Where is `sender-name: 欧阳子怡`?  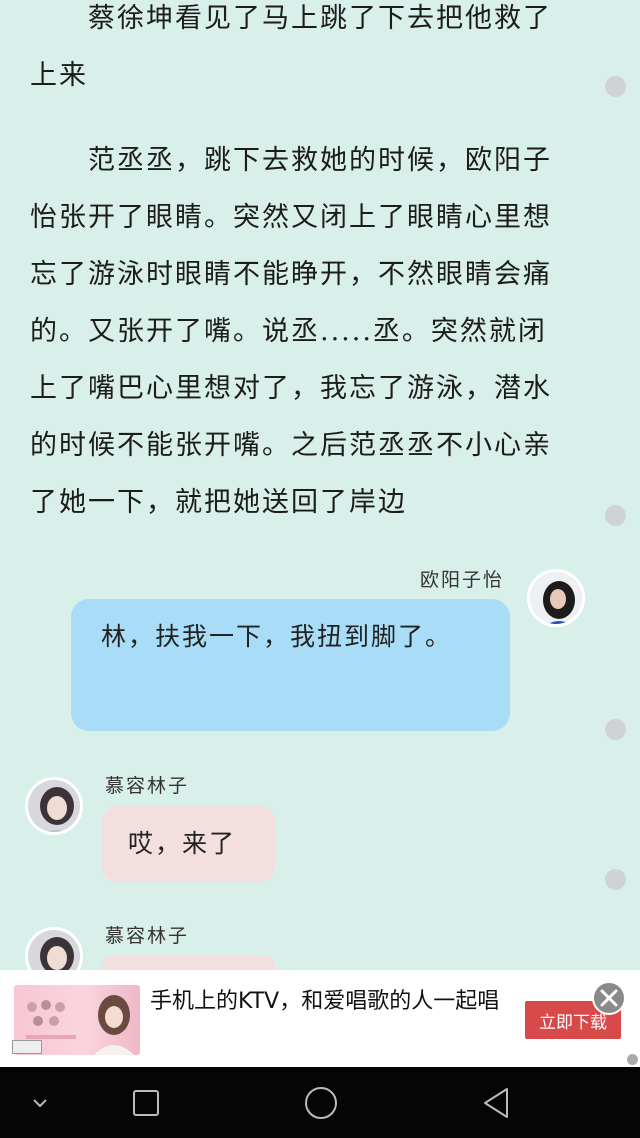 sender-name: 欧阳子怡 is located at coordinates (462, 580).